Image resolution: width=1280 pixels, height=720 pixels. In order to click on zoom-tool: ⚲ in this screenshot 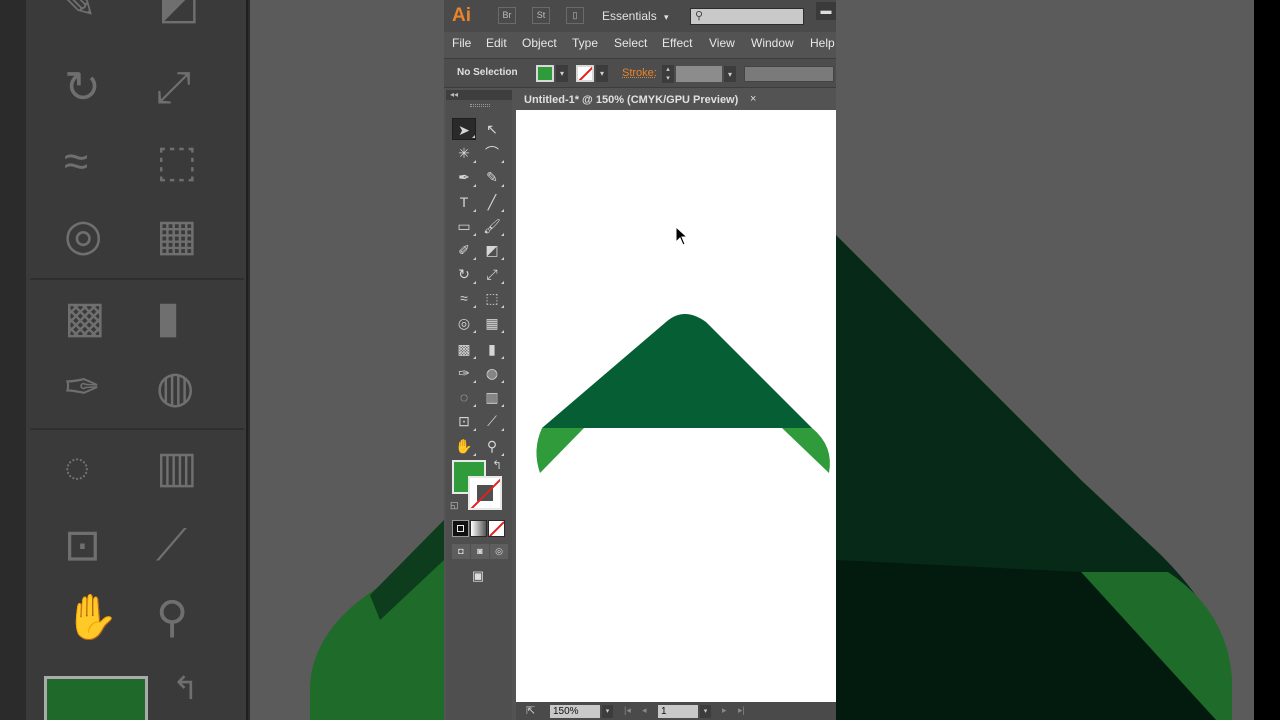, I will do `click(492, 446)`.